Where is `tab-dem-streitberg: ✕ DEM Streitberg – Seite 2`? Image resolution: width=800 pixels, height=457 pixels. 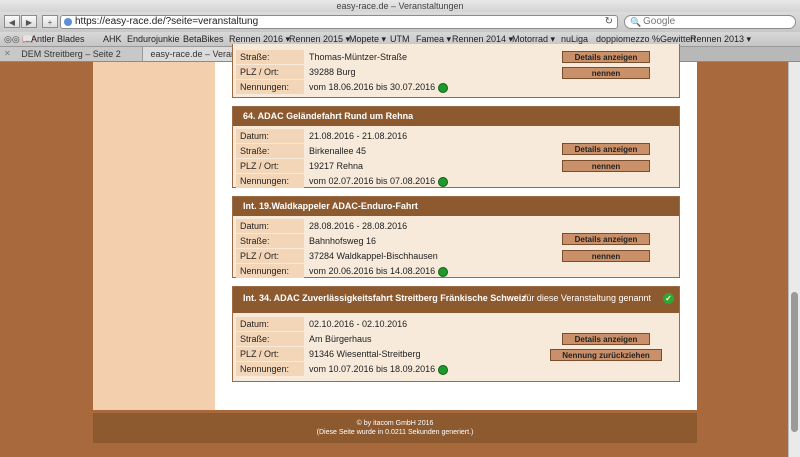 tab-dem-streitberg: ✕ DEM Streitberg – Seite 2 is located at coordinates (71, 54).